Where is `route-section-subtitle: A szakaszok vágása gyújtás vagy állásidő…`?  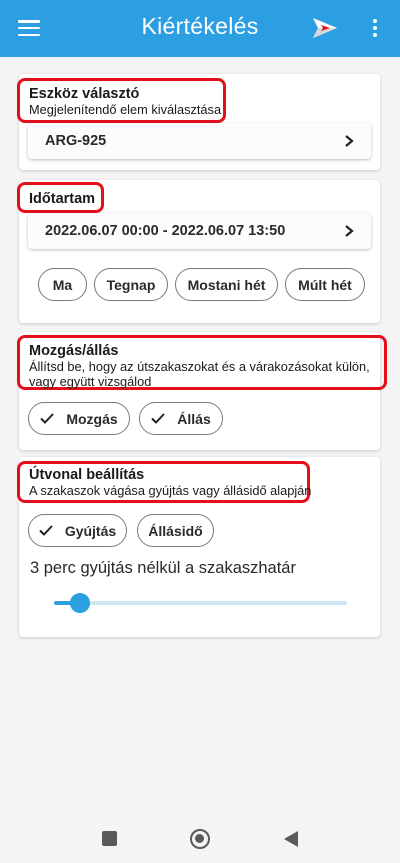
route-section-subtitle: A szakaszok vágása gyújtás vagy állásidő… is located at coordinates (170, 490).